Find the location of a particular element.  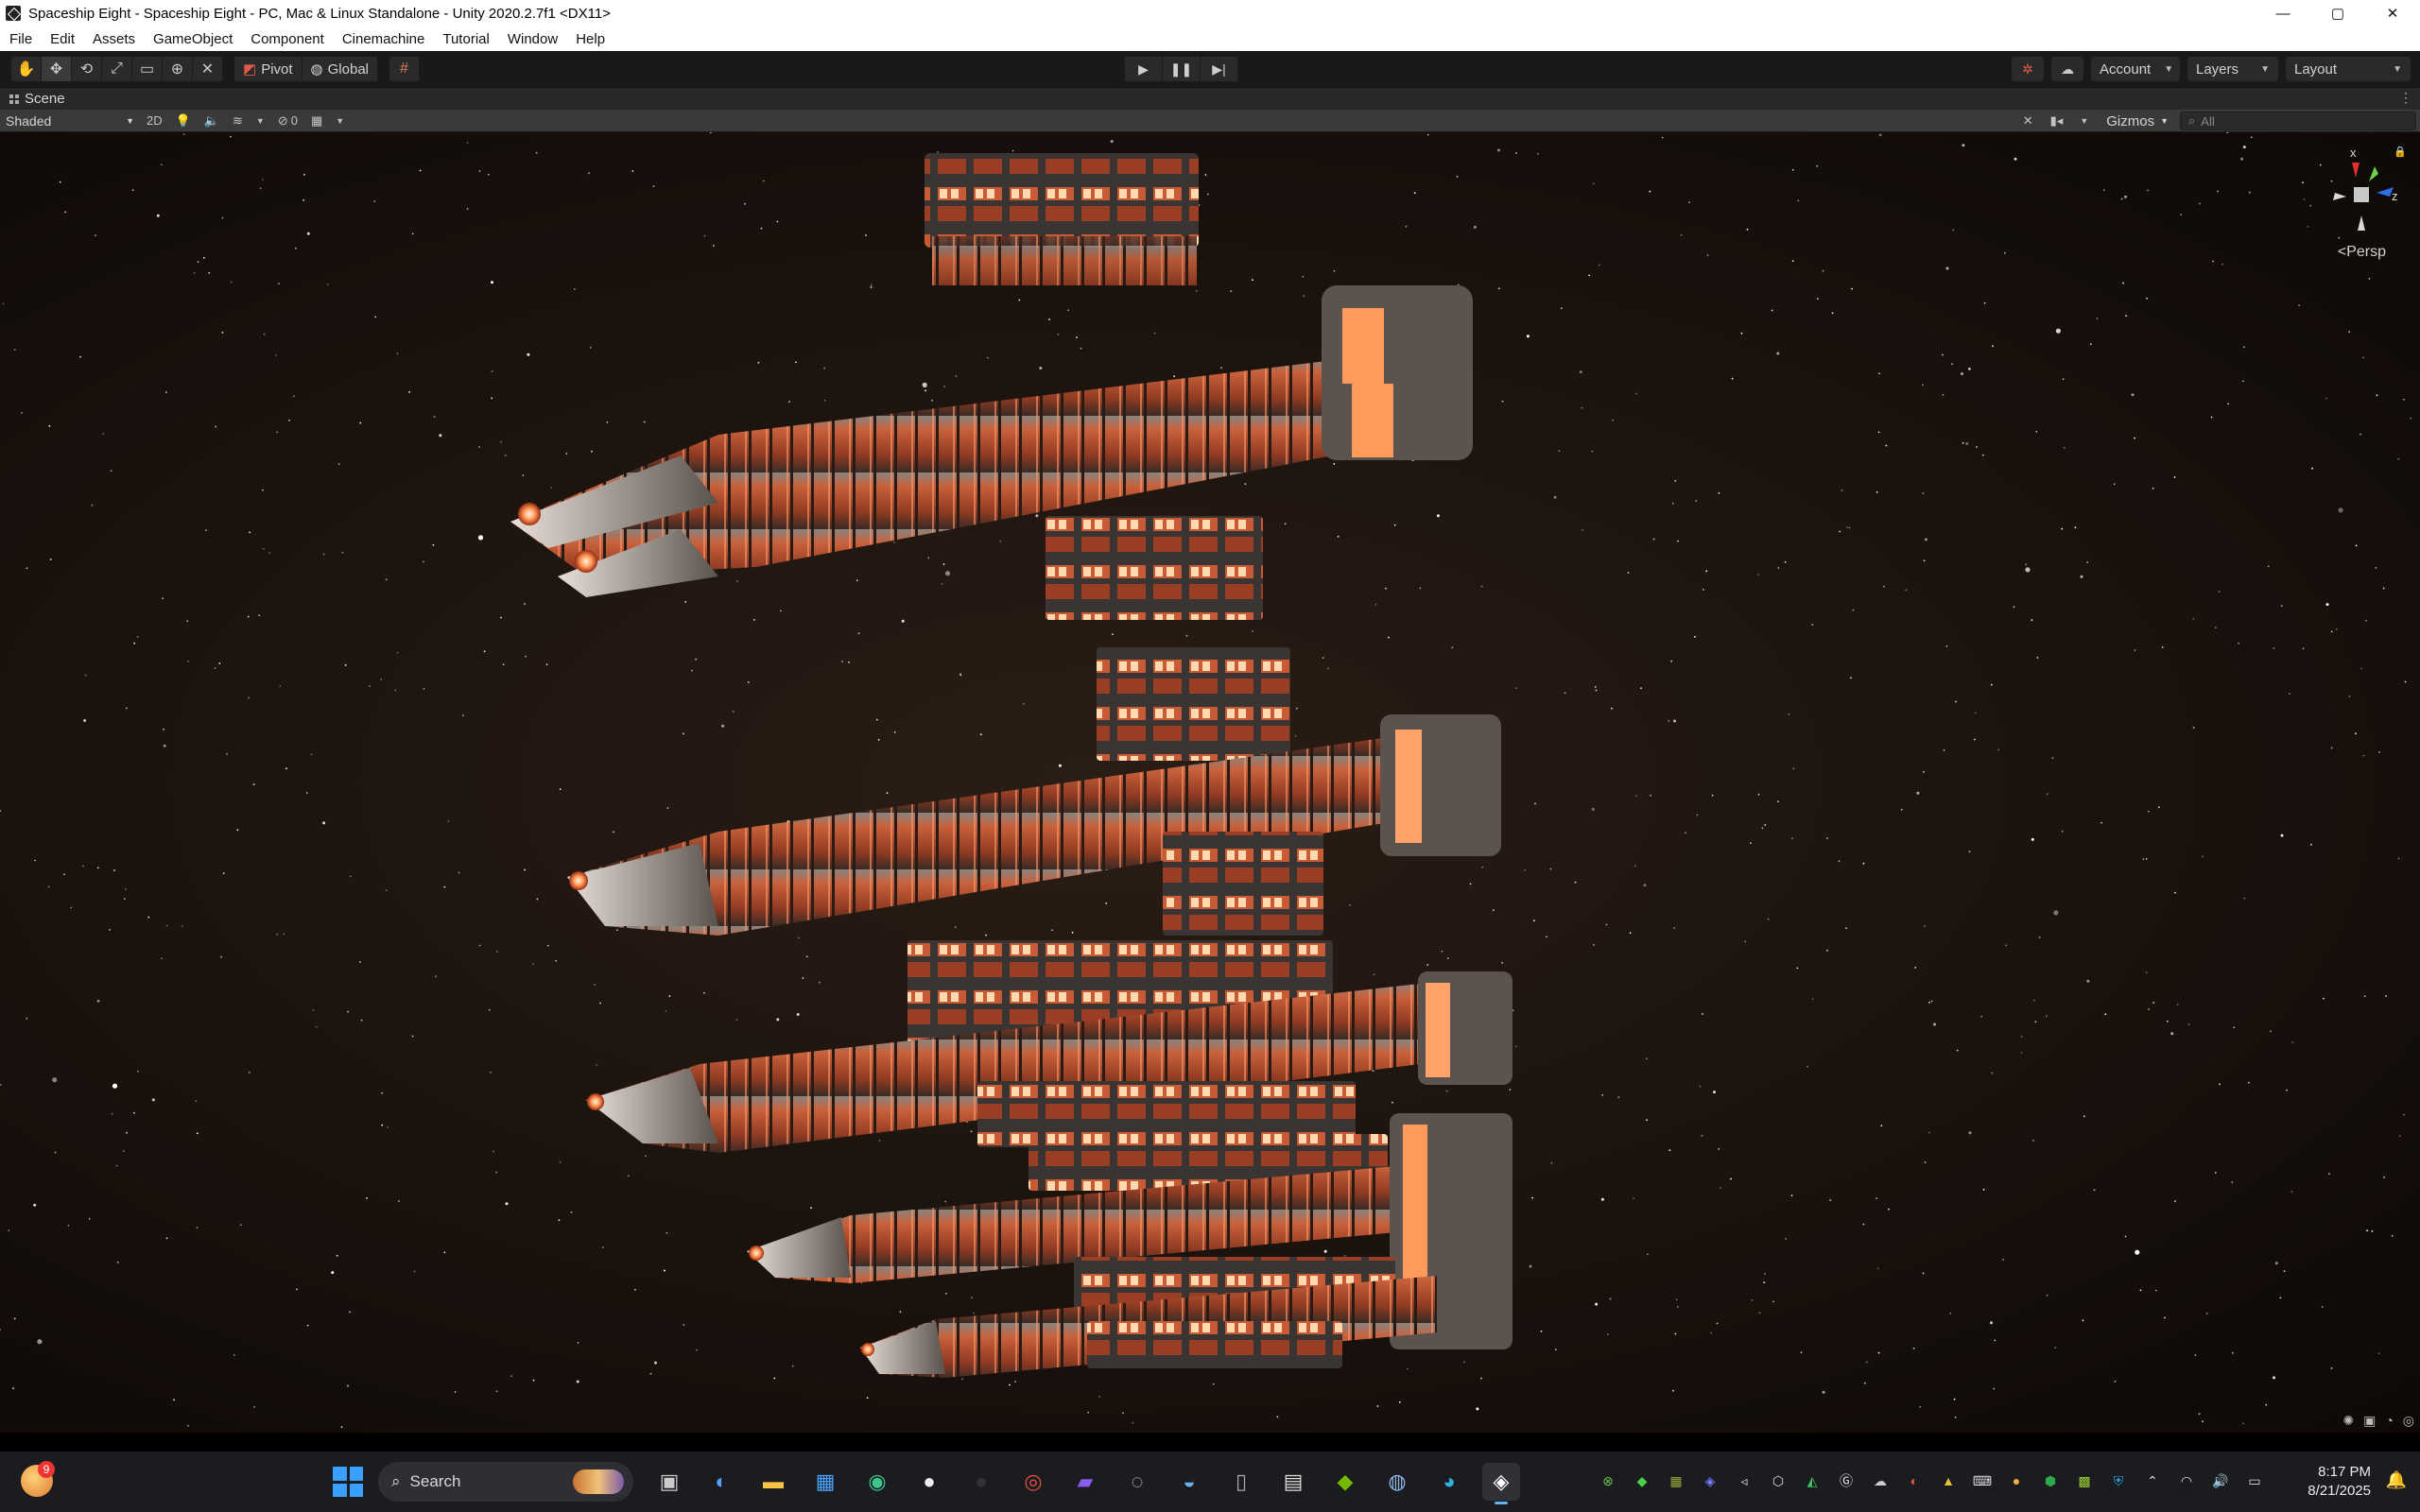

rect-tool-icon: ▭ is located at coordinates (147, 69).